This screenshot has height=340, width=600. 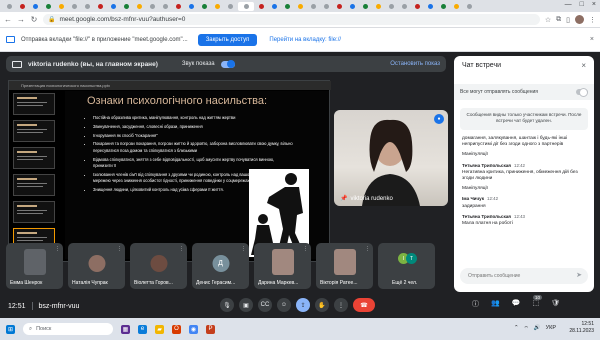 What do you see at coordinates (227, 63) in the screenshot?
I see `sound-toggle` at bounding box center [227, 63].